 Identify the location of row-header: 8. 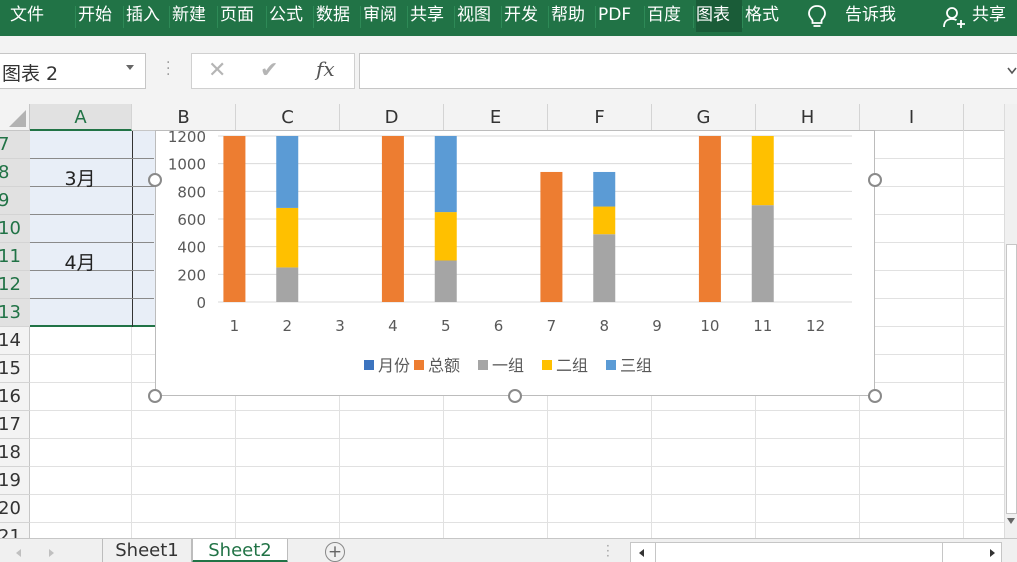
(15, 173).